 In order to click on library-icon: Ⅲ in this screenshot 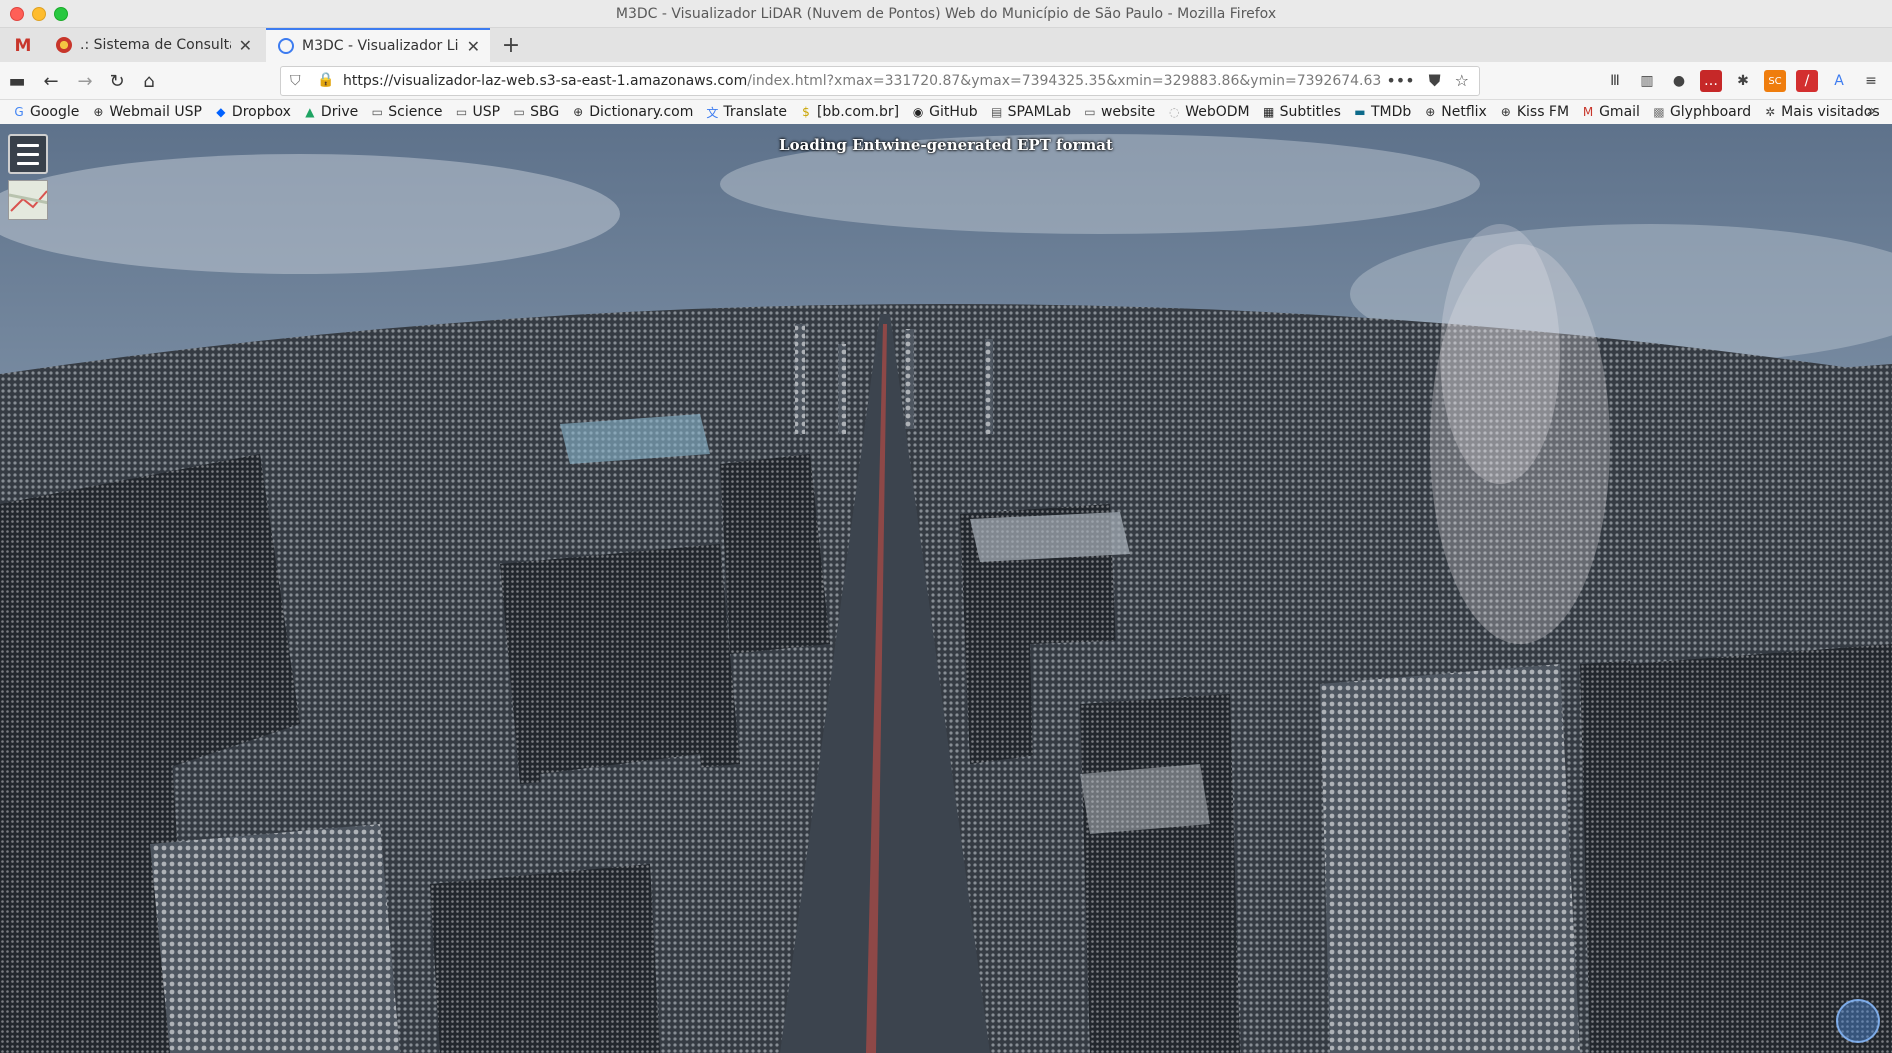, I will do `click(1615, 81)`.